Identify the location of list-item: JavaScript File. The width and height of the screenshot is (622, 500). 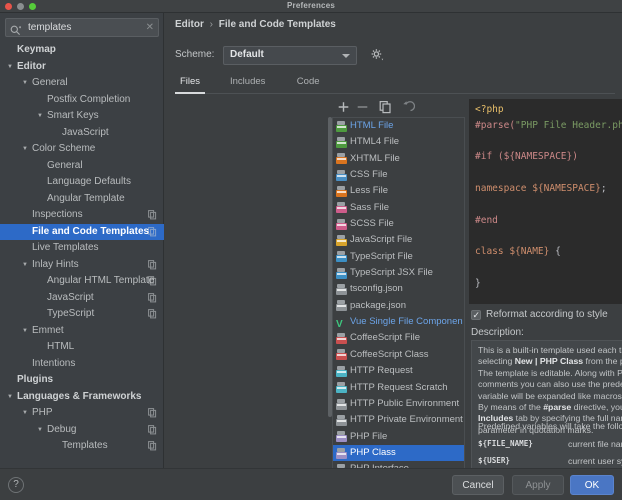
(398, 240).